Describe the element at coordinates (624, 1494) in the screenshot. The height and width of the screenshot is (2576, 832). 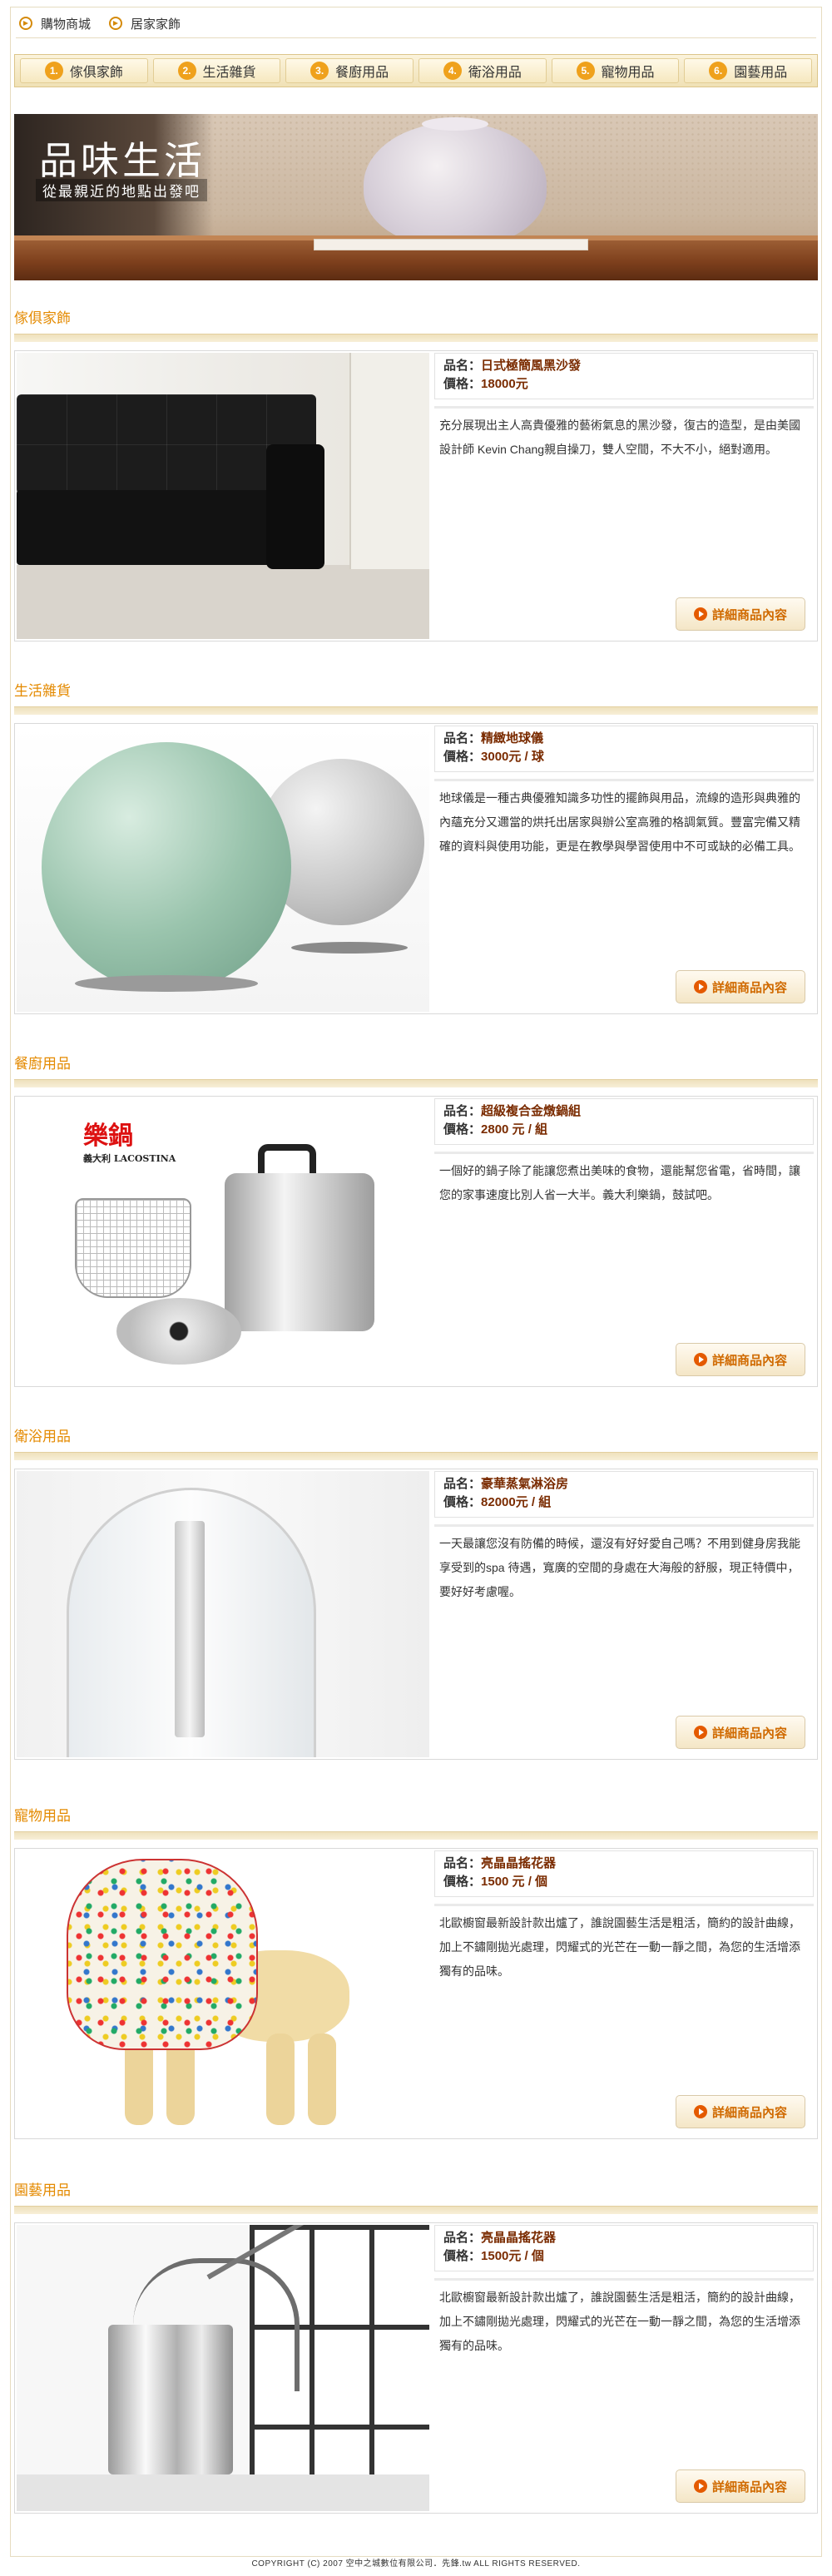
I see `product-header: 品名：豪華蒸氣淋浴房 價格：82000元 / 組` at that location.